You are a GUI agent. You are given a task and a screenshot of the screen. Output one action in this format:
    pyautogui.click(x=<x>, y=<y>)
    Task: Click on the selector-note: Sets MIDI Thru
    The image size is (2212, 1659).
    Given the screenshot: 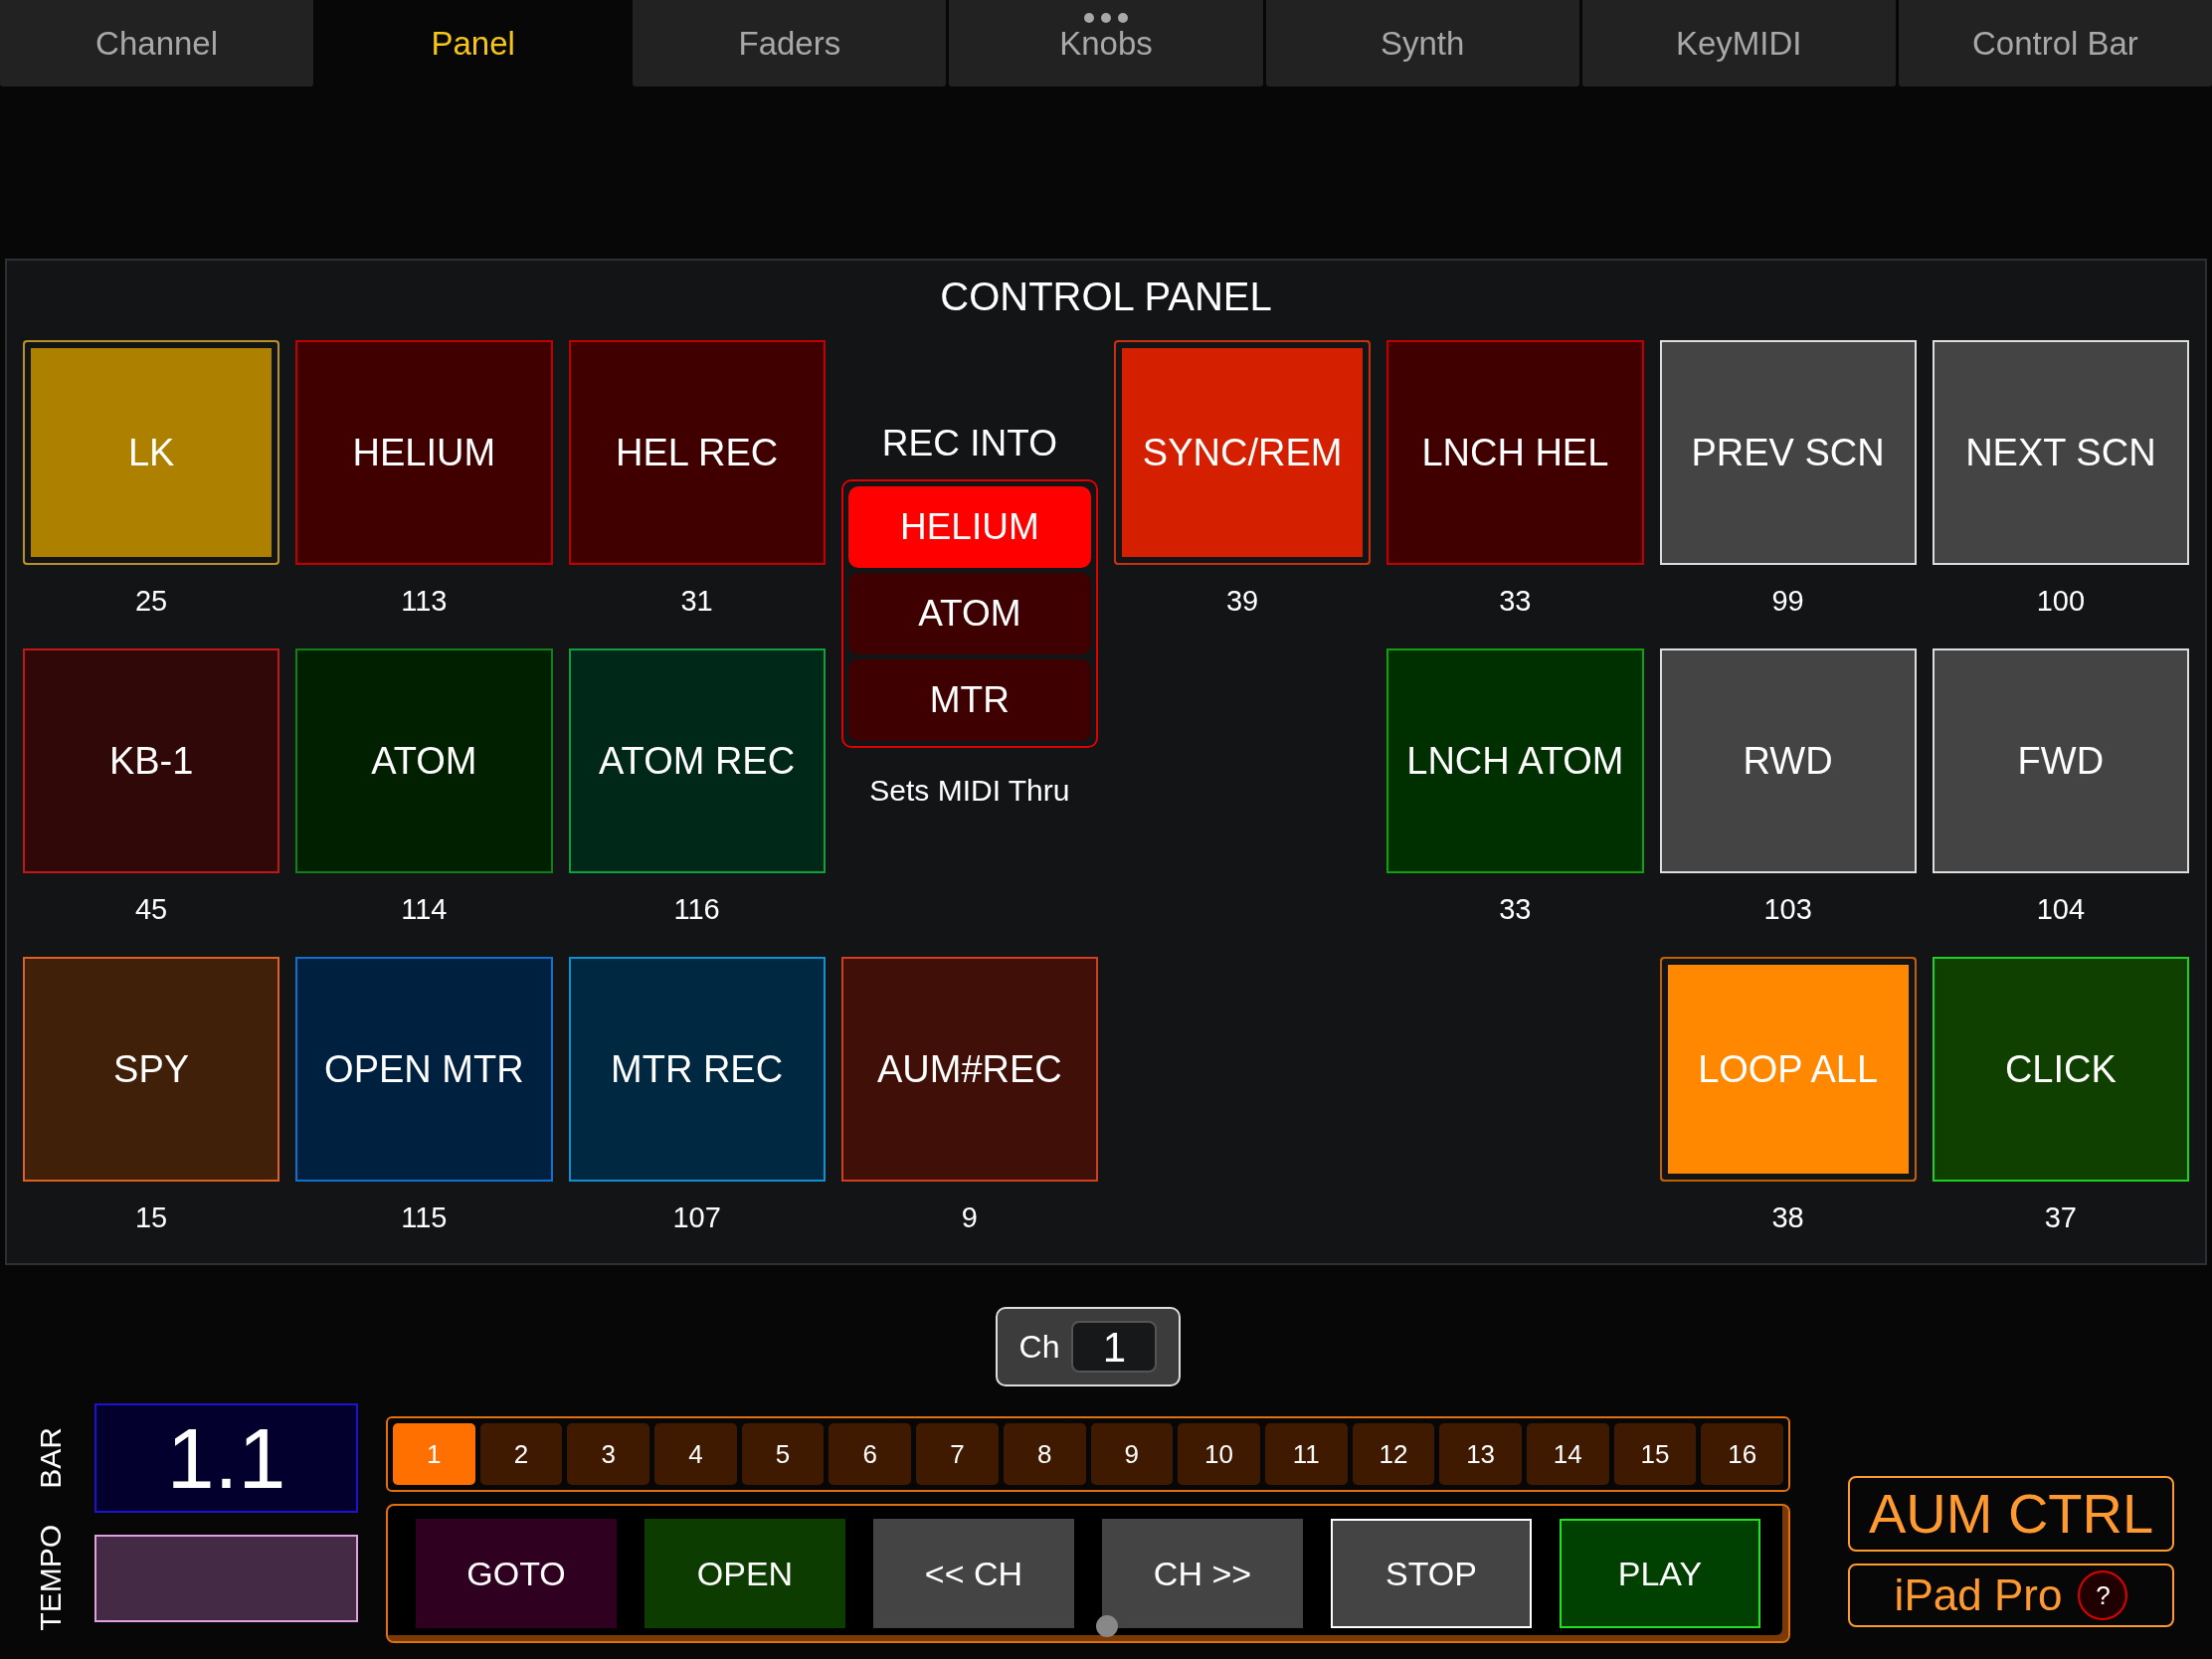 What is the action you would take?
    pyautogui.click(x=969, y=790)
    